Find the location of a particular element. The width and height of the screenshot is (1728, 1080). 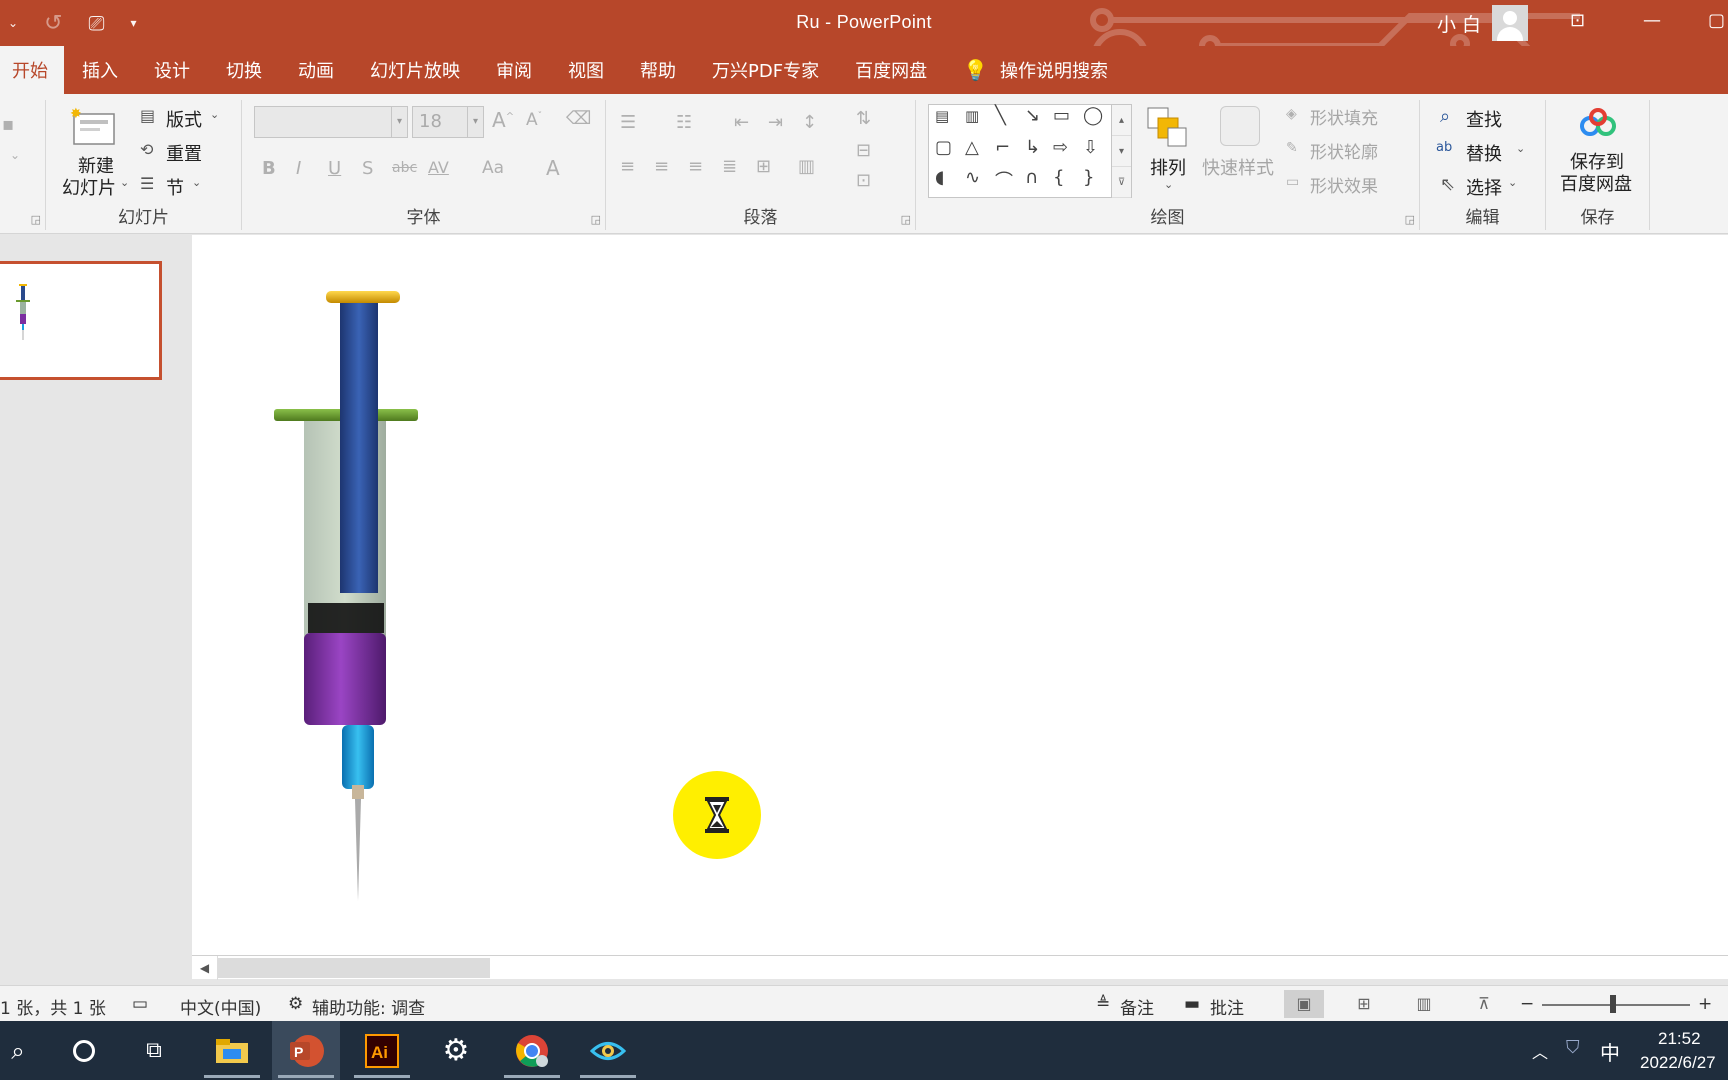

triangle-shape-icon: △ is located at coordinates (972, 147).